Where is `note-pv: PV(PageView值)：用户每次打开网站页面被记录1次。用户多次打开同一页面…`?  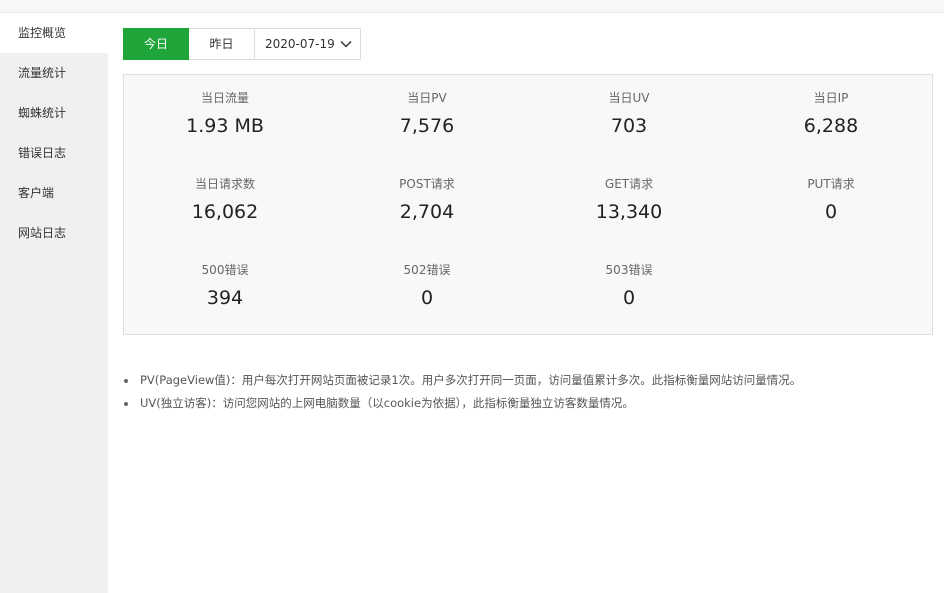
note-pv: PV(PageView值)：用户每次打开网站页面被记录1次。用户多次打开同一页面… is located at coordinates (523, 380).